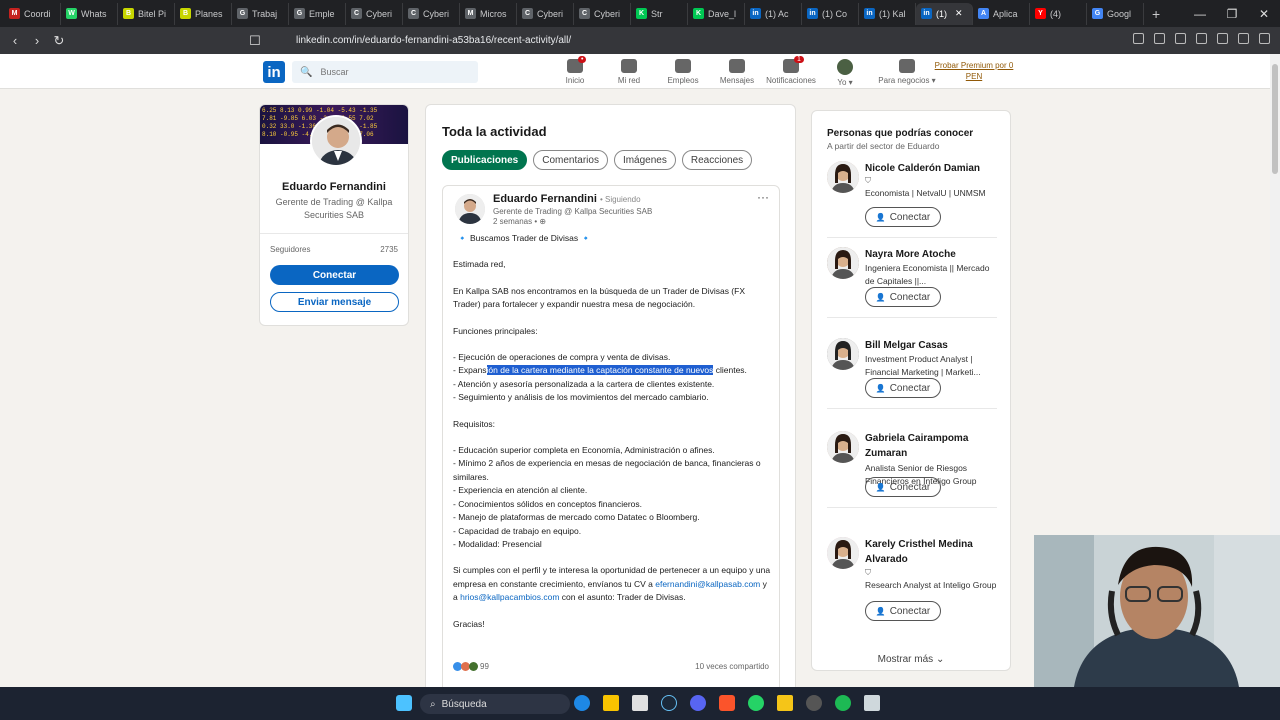  Describe the element at coordinates (15, 40) in the screenshot. I see `back-icon: ‹` at that location.